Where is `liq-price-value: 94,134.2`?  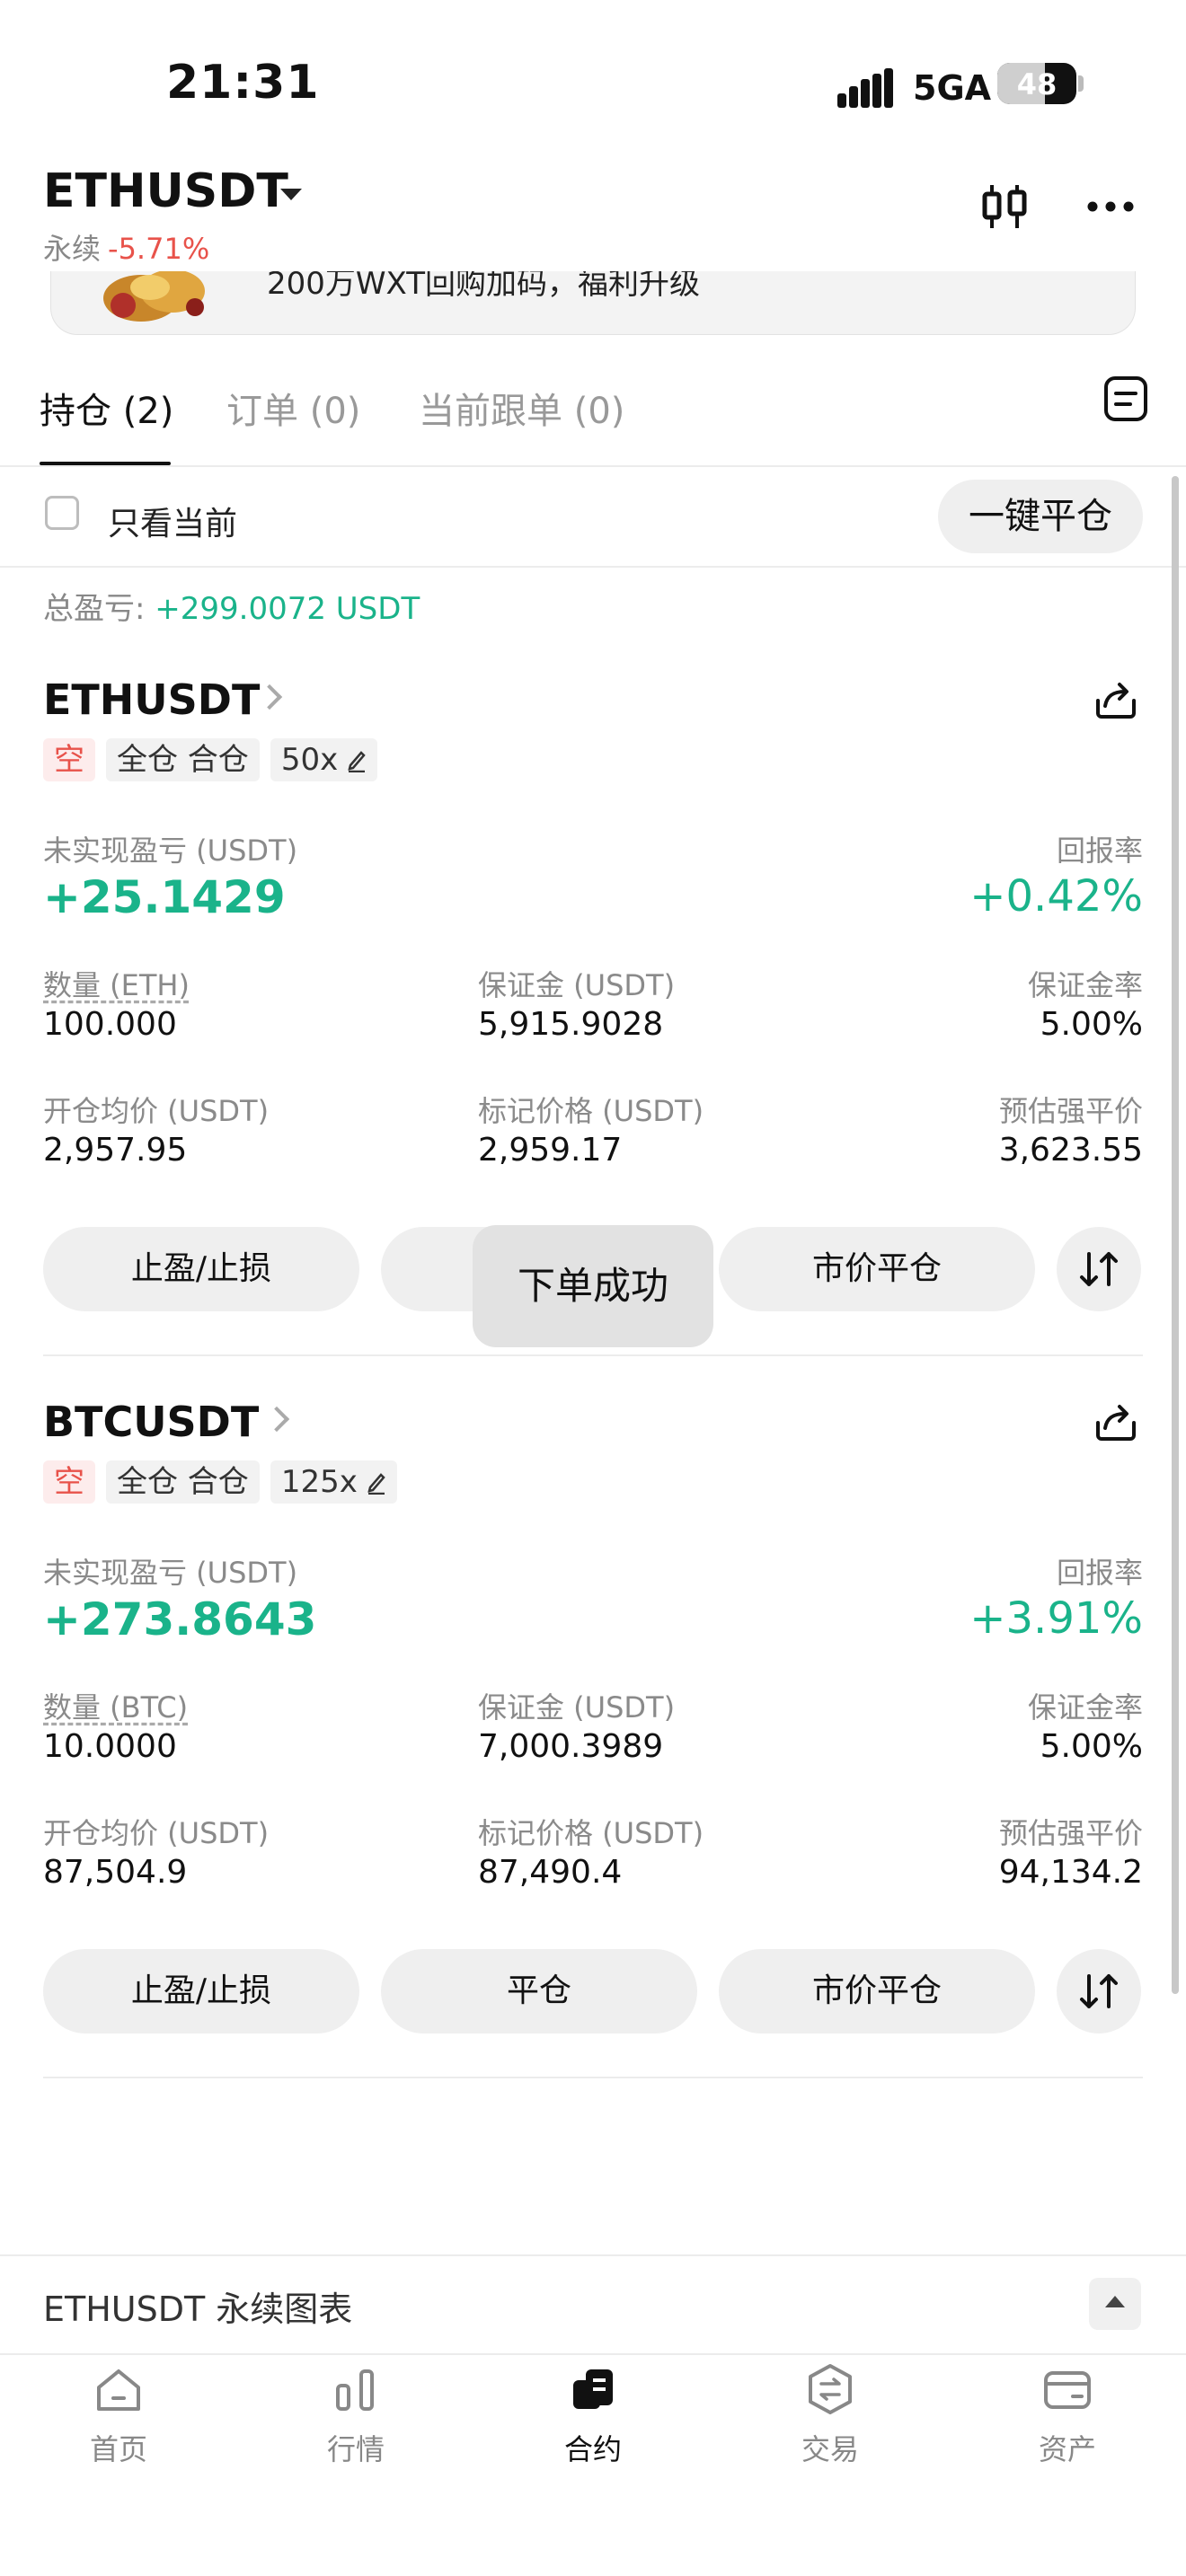
liq-price-value: 94,134.2 is located at coordinates (1070, 1872).